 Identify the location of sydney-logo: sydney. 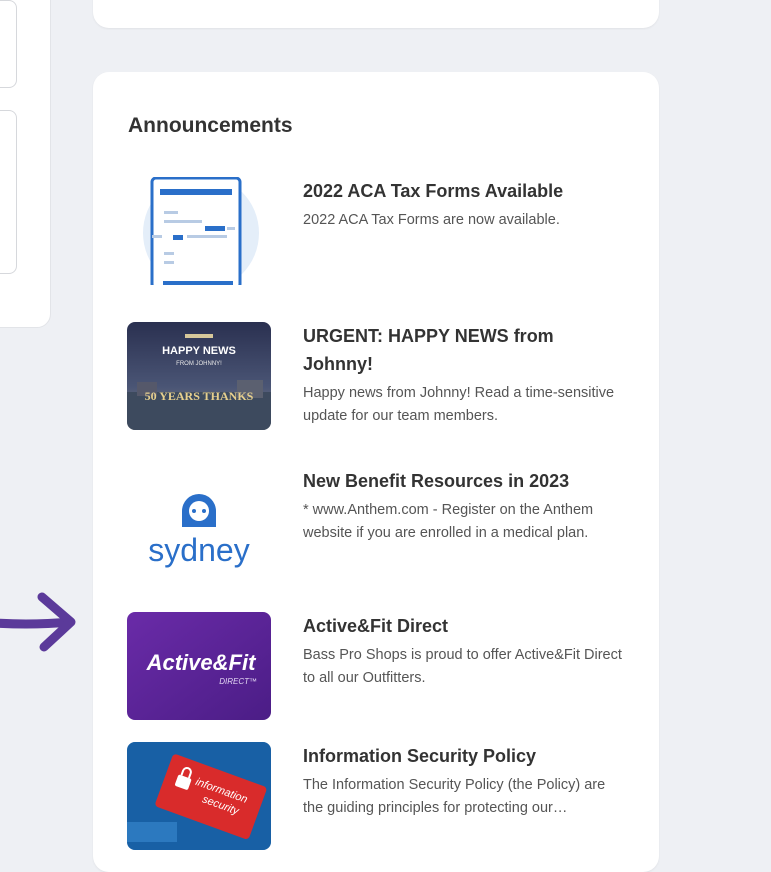
(199, 521).